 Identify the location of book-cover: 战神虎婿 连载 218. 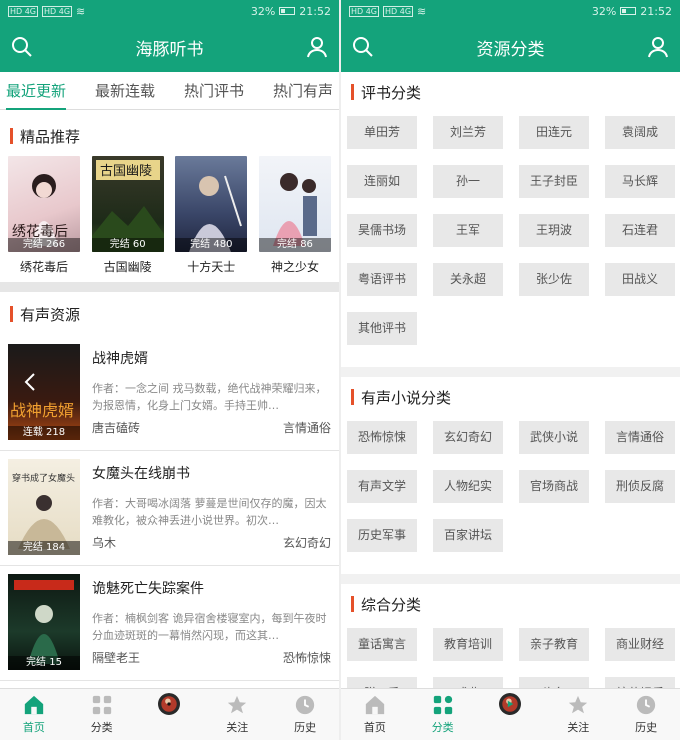
(44, 392).